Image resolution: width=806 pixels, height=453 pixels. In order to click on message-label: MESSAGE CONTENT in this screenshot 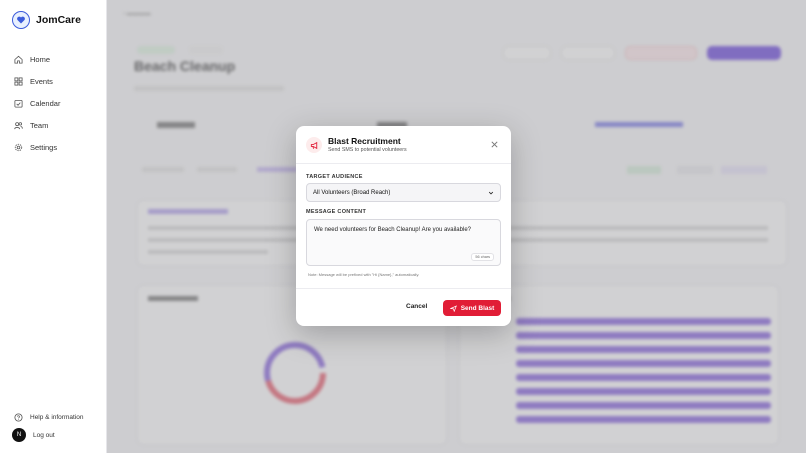, I will do `click(336, 212)`.